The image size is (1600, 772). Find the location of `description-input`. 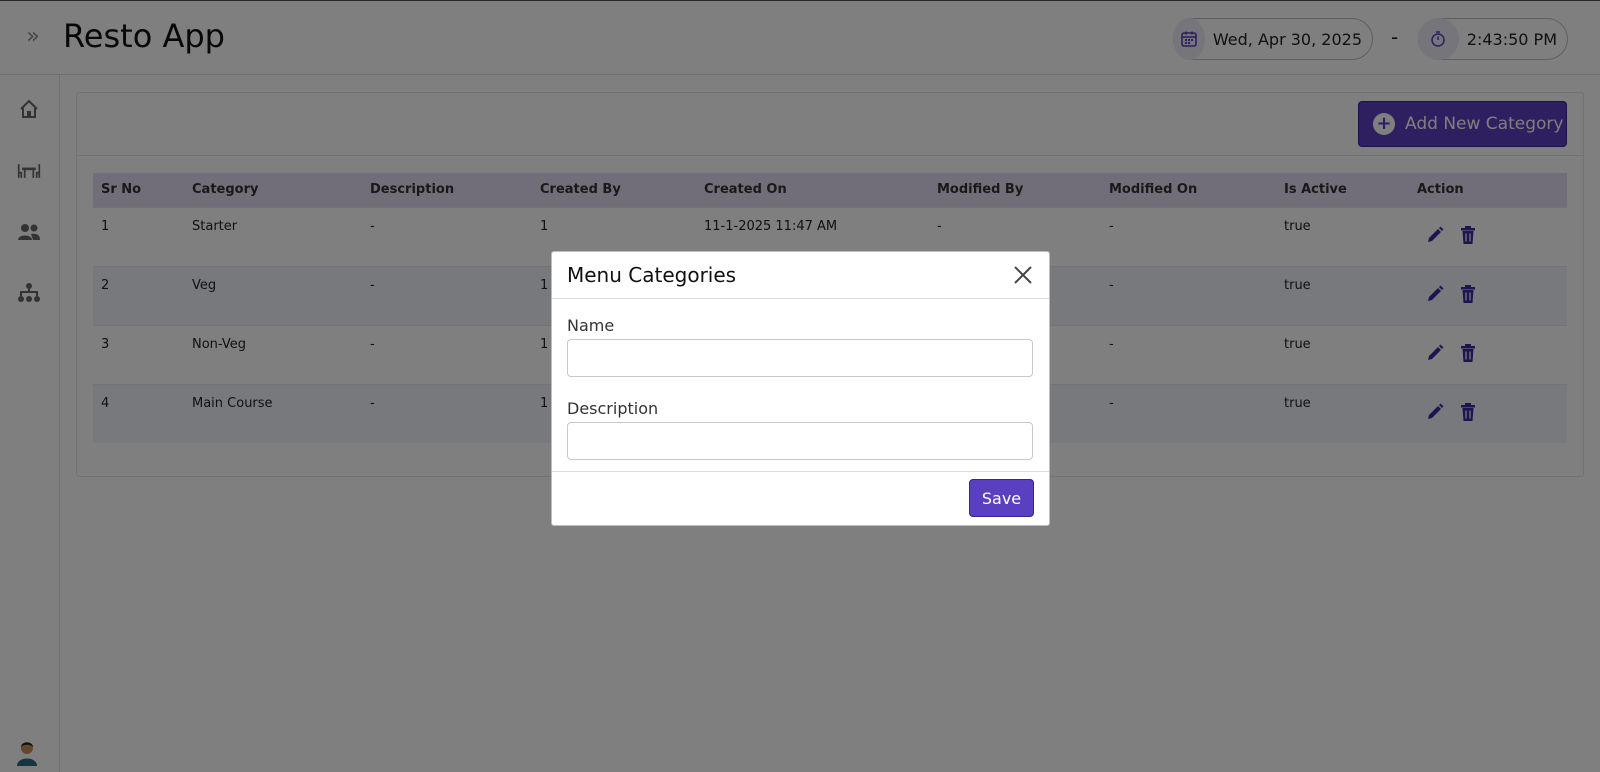

description-input is located at coordinates (800, 441).